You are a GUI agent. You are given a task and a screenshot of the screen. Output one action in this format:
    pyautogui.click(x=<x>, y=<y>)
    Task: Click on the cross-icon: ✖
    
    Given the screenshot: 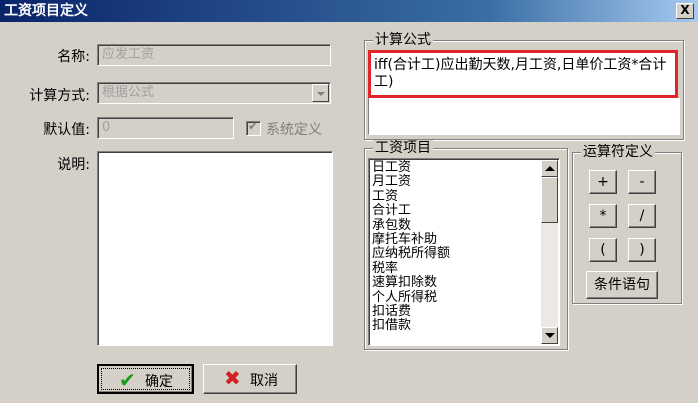 What is the action you would take?
    pyautogui.click(x=232, y=378)
    